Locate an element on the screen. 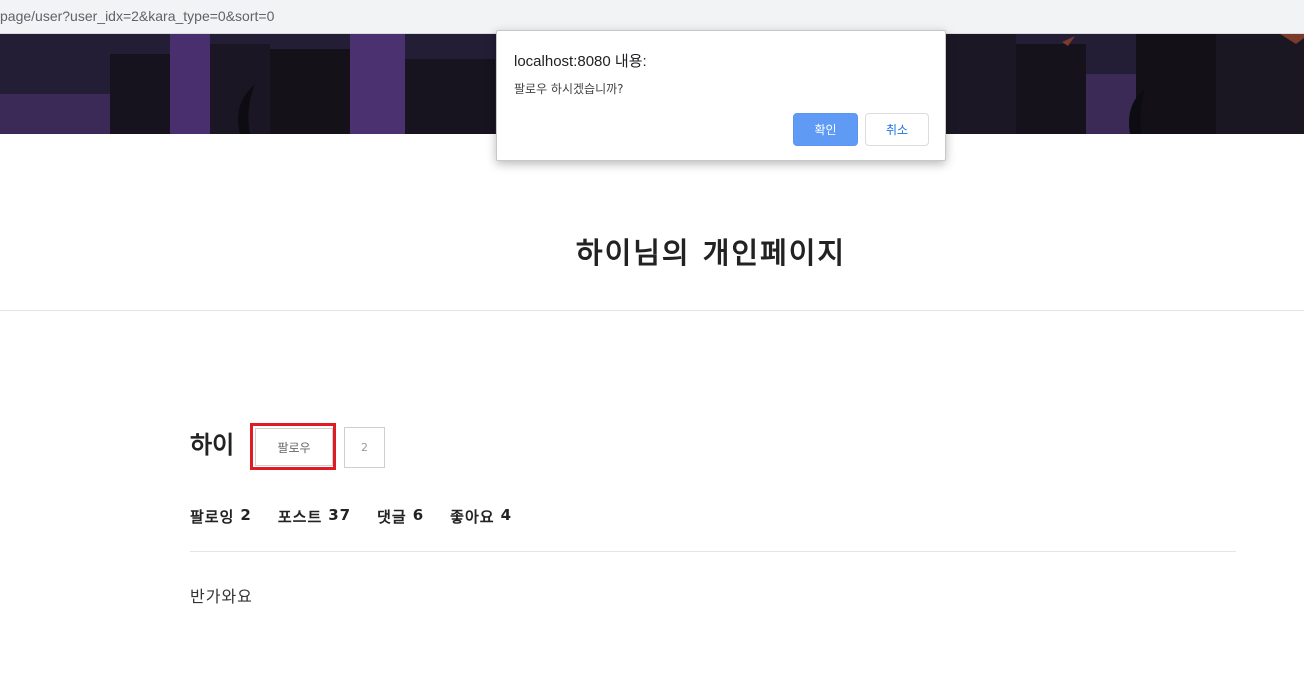 The width and height of the screenshot is (1304, 694). url-text: page/user?user_idx=2&kara_type=0&sort=0 is located at coordinates (137, 16).